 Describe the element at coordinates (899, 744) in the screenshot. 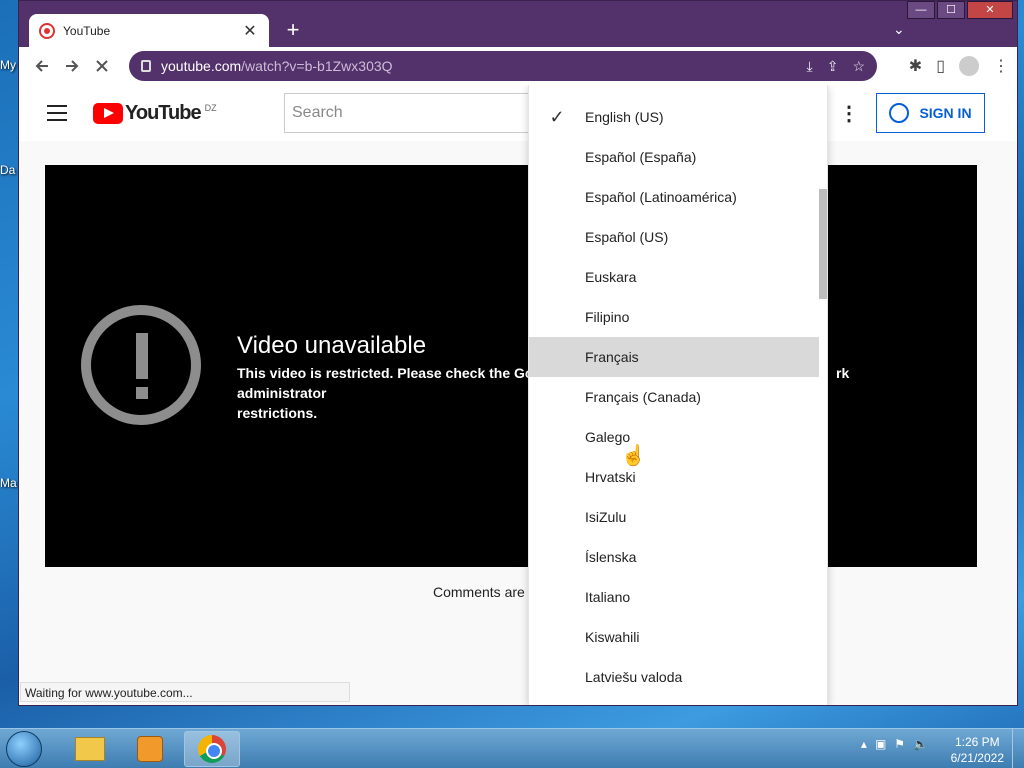

I see `action-center-flag-icon: ⚑` at that location.